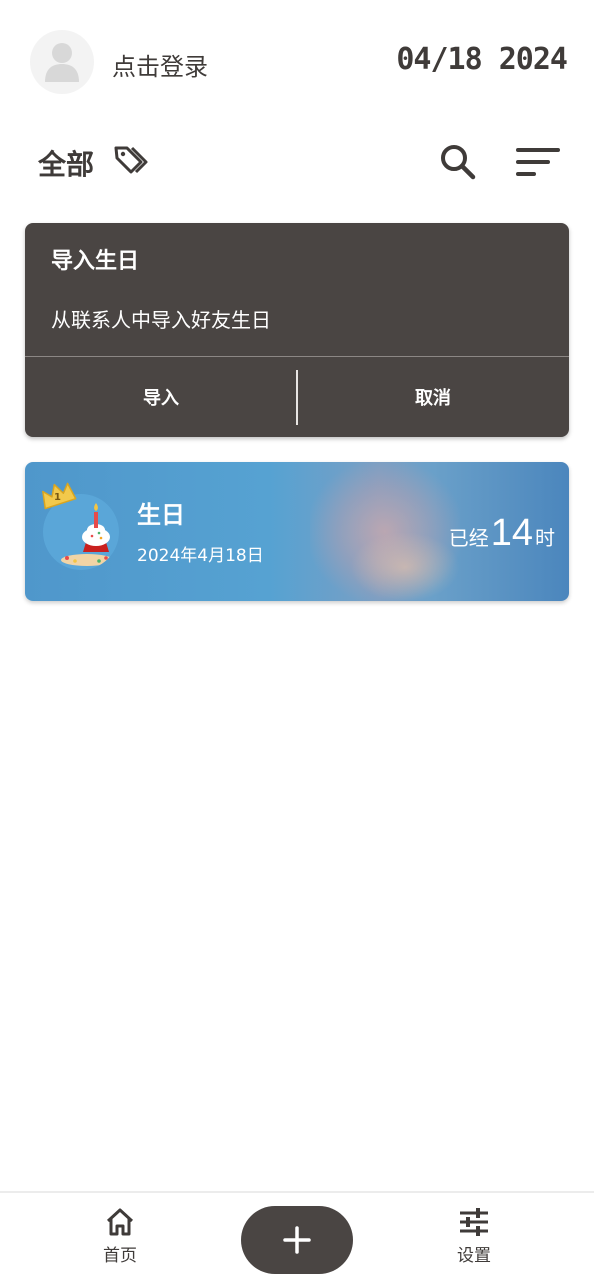 This screenshot has width=594, height=1282. Describe the element at coordinates (120, 1222) in the screenshot. I see `home-icon` at that location.